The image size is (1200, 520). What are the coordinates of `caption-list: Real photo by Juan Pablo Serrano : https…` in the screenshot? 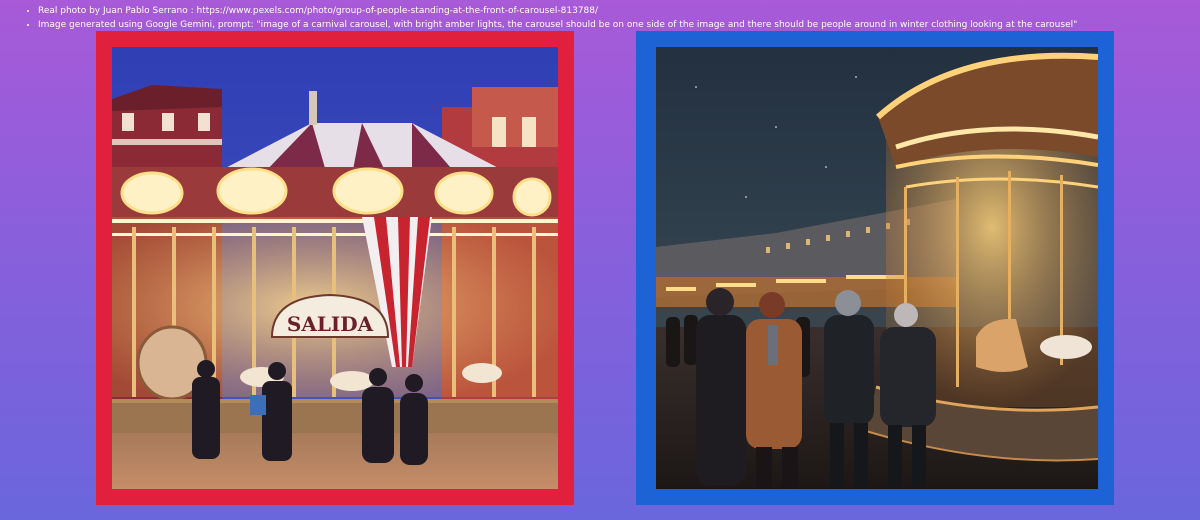 It's located at (550, 18).